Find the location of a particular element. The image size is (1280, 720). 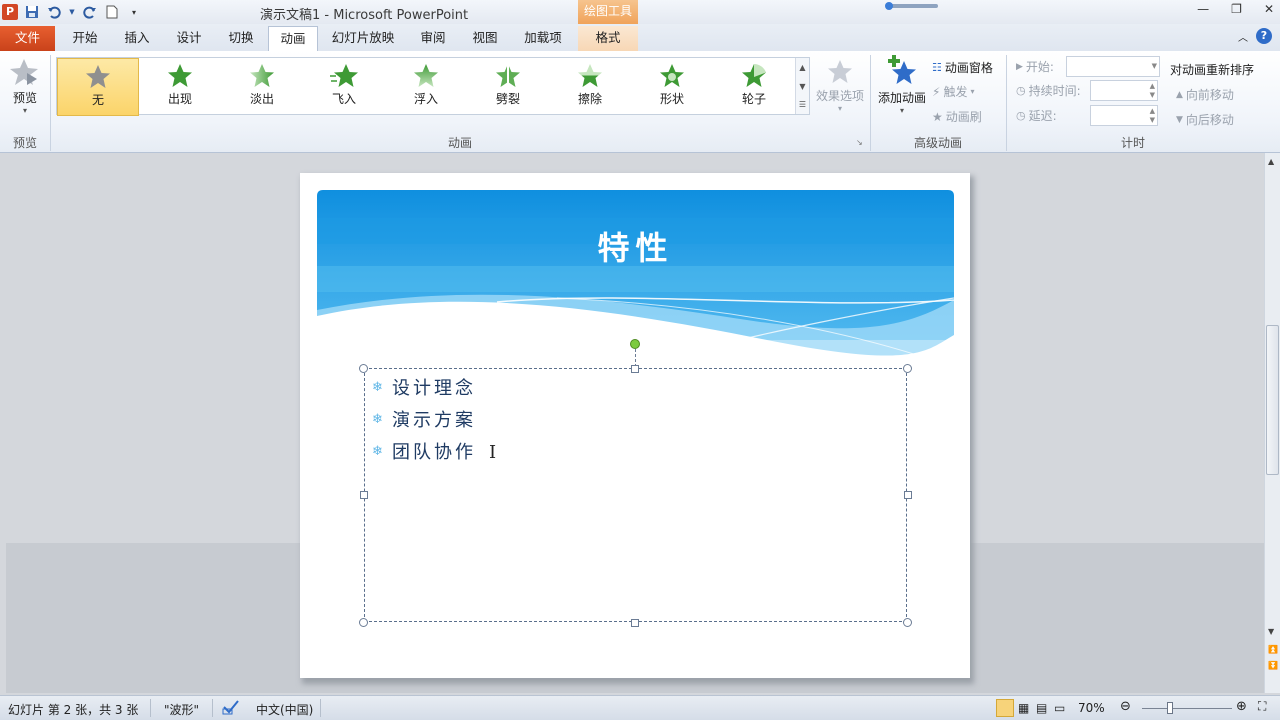

animation-label: 飞入 is located at coordinates (343, 99).